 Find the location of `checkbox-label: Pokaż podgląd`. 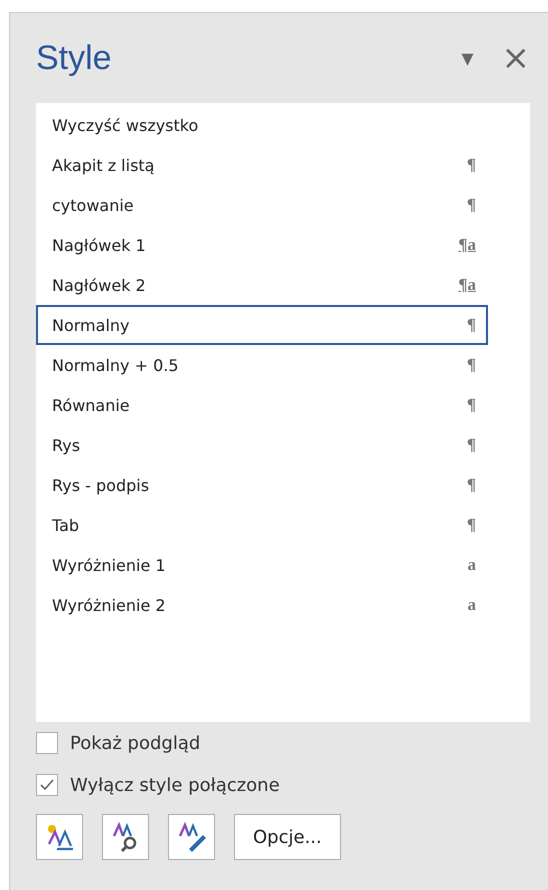

checkbox-label: Pokaż podgląd is located at coordinates (135, 743).